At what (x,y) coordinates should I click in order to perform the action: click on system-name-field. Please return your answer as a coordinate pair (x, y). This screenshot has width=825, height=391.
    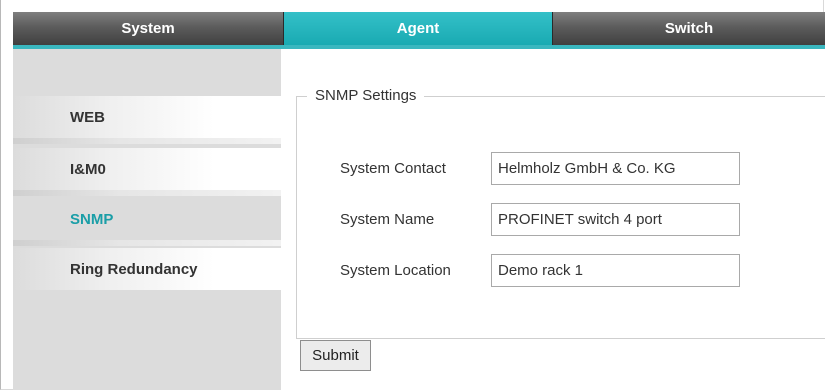
    Looking at the image, I should click on (615, 219).